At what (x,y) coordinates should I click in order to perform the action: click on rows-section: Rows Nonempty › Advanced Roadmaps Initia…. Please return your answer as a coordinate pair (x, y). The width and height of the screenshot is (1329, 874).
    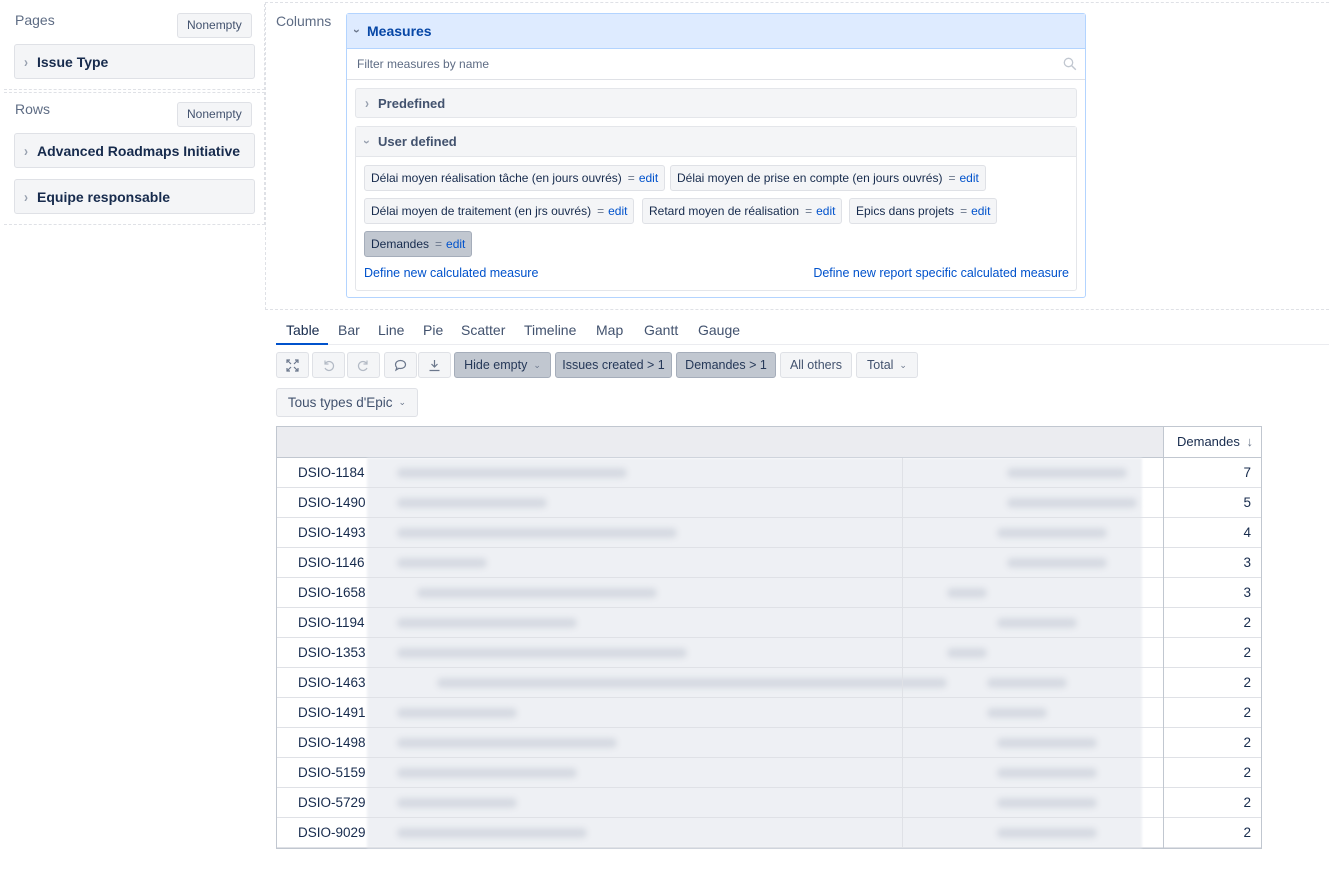
    Looking at the image, I should click on (134, 158).